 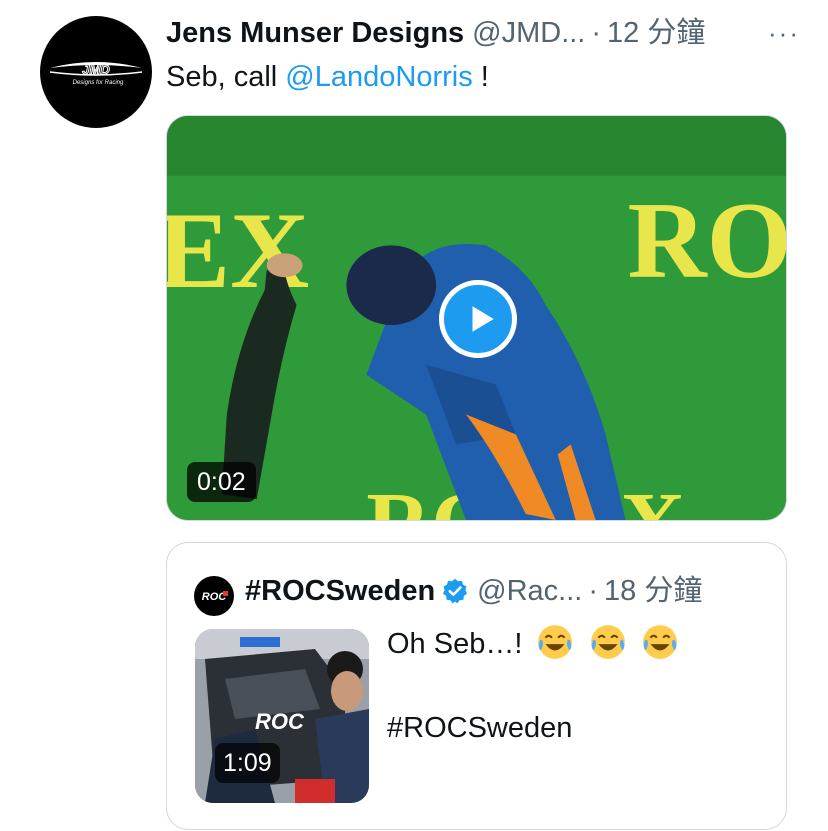 I want to click on svg-text: RO, so click(x=707, y=240).